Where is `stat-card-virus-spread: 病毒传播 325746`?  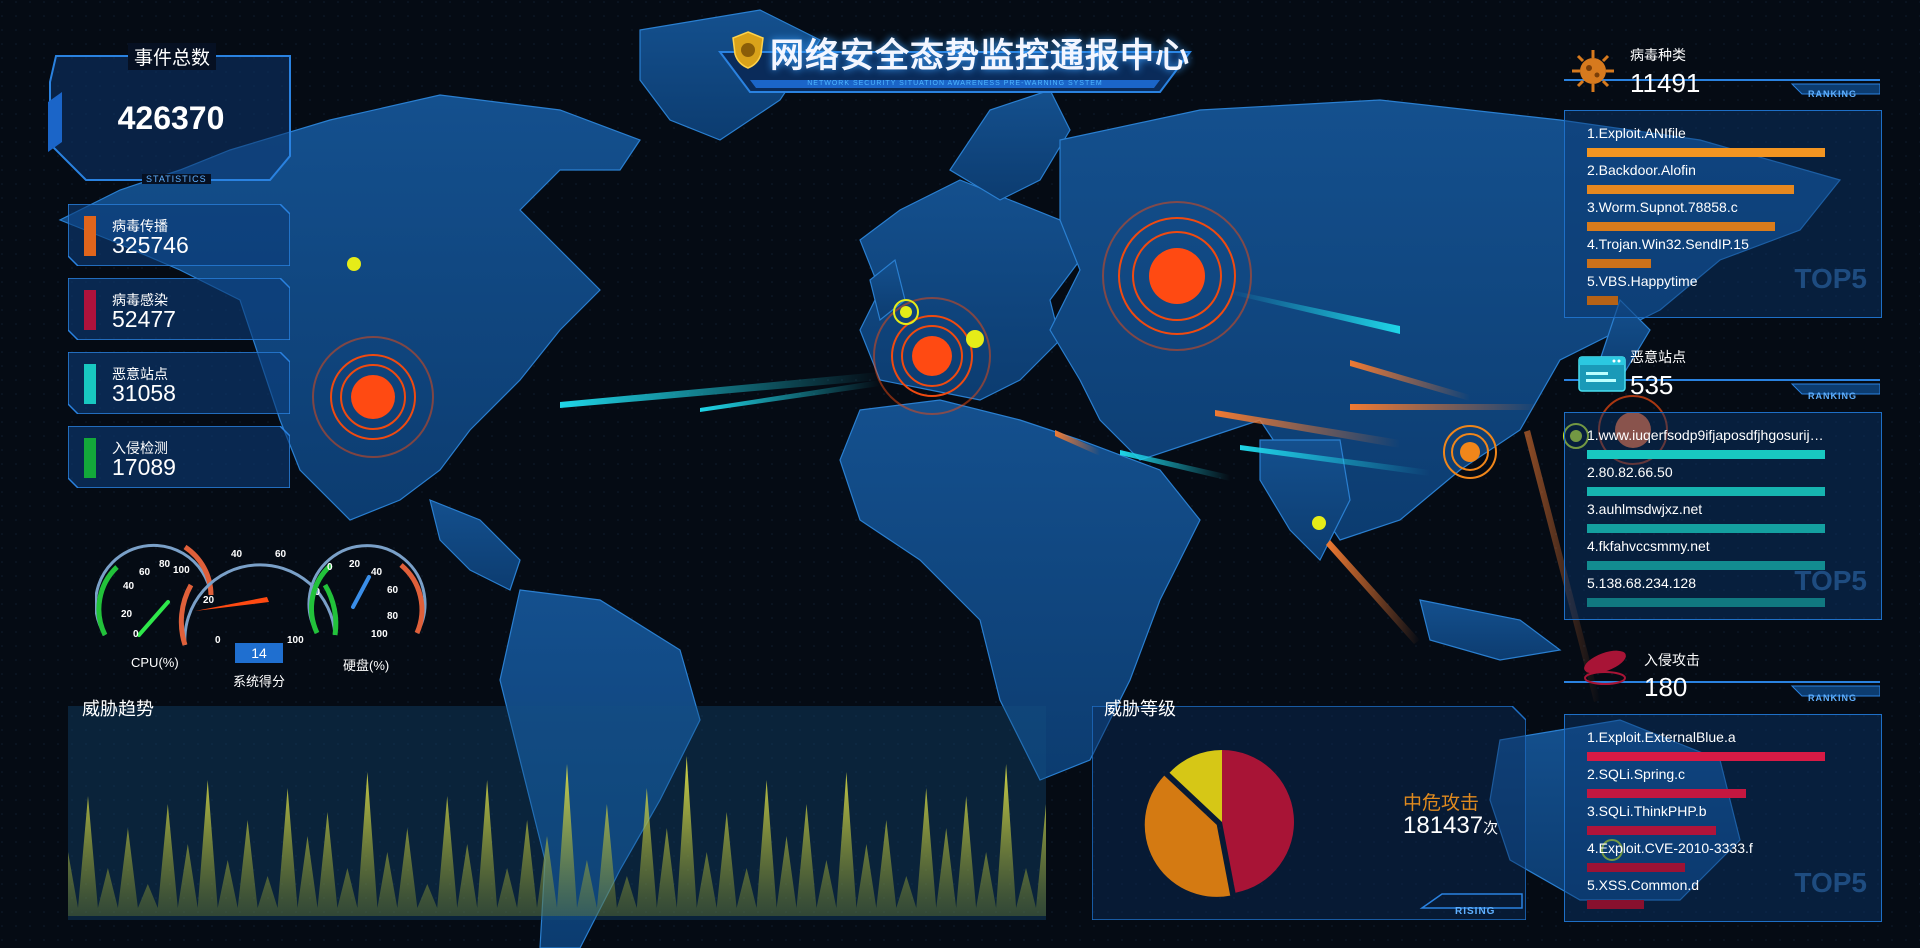 stat-card-virus-spread: 病毒传播 325746 is located at coordinates (179, 235).